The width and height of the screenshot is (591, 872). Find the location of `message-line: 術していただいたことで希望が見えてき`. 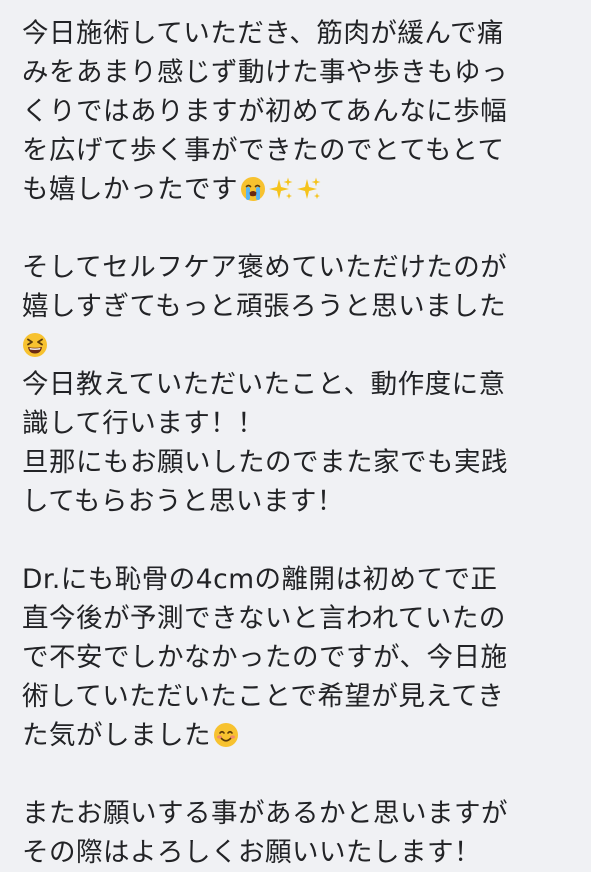

message-line: 術していただいたことで希望が見えてき is located at coordinates (263, 696).